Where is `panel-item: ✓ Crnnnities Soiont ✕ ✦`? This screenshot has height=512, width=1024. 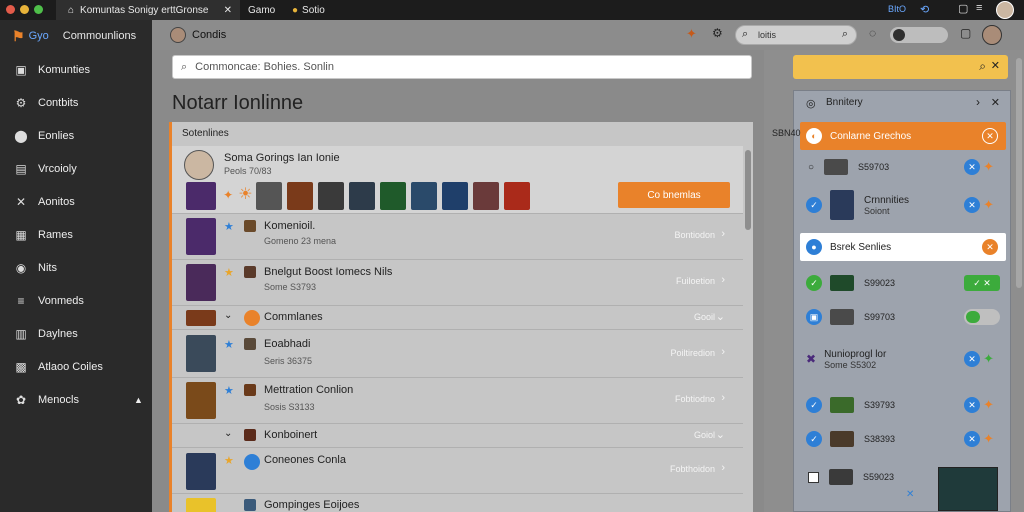
panel-item: ✓ Crnnnities Soiont ✕ ✦ is located at coordinates (903, 205).